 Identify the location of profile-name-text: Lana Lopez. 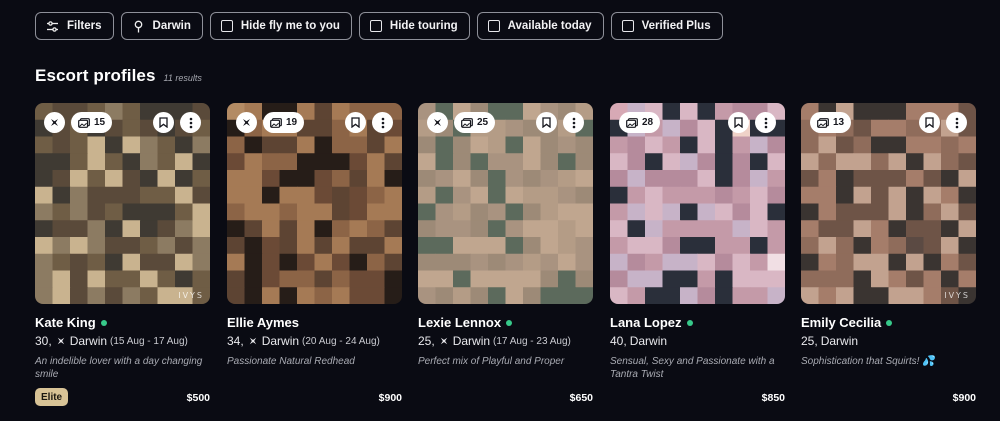
(646, 322).